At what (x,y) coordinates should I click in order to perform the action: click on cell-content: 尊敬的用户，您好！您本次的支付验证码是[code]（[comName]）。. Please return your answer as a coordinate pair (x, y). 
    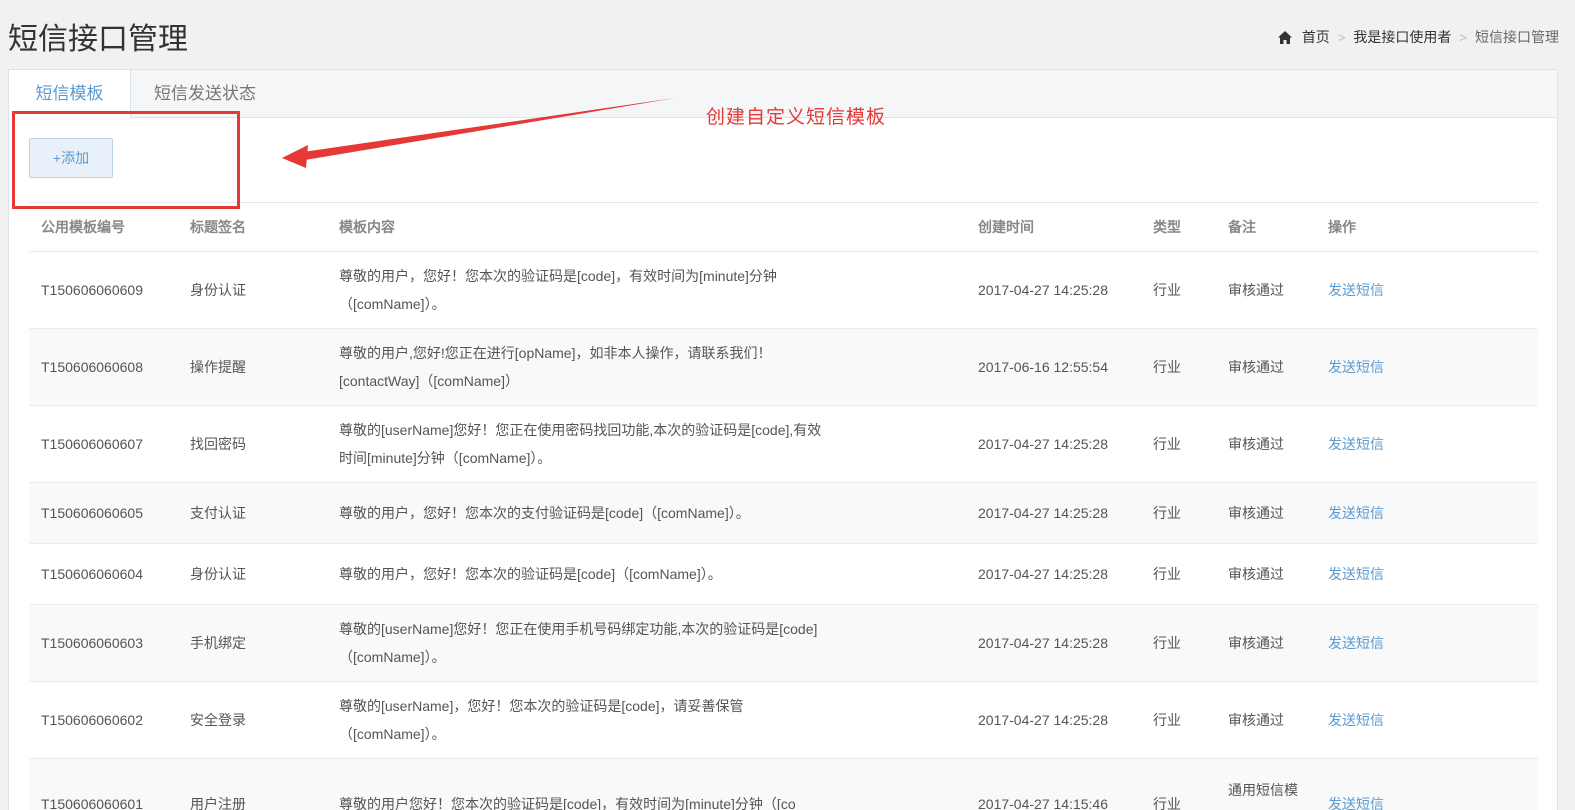
    Looking at the image, I should click on (646, 513).